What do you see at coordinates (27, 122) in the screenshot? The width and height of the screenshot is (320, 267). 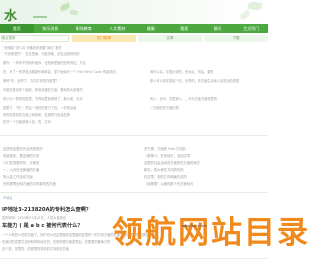 I see `text-line: 在开一个方面是和人还，的，方向` at bounding box center [27, 122].